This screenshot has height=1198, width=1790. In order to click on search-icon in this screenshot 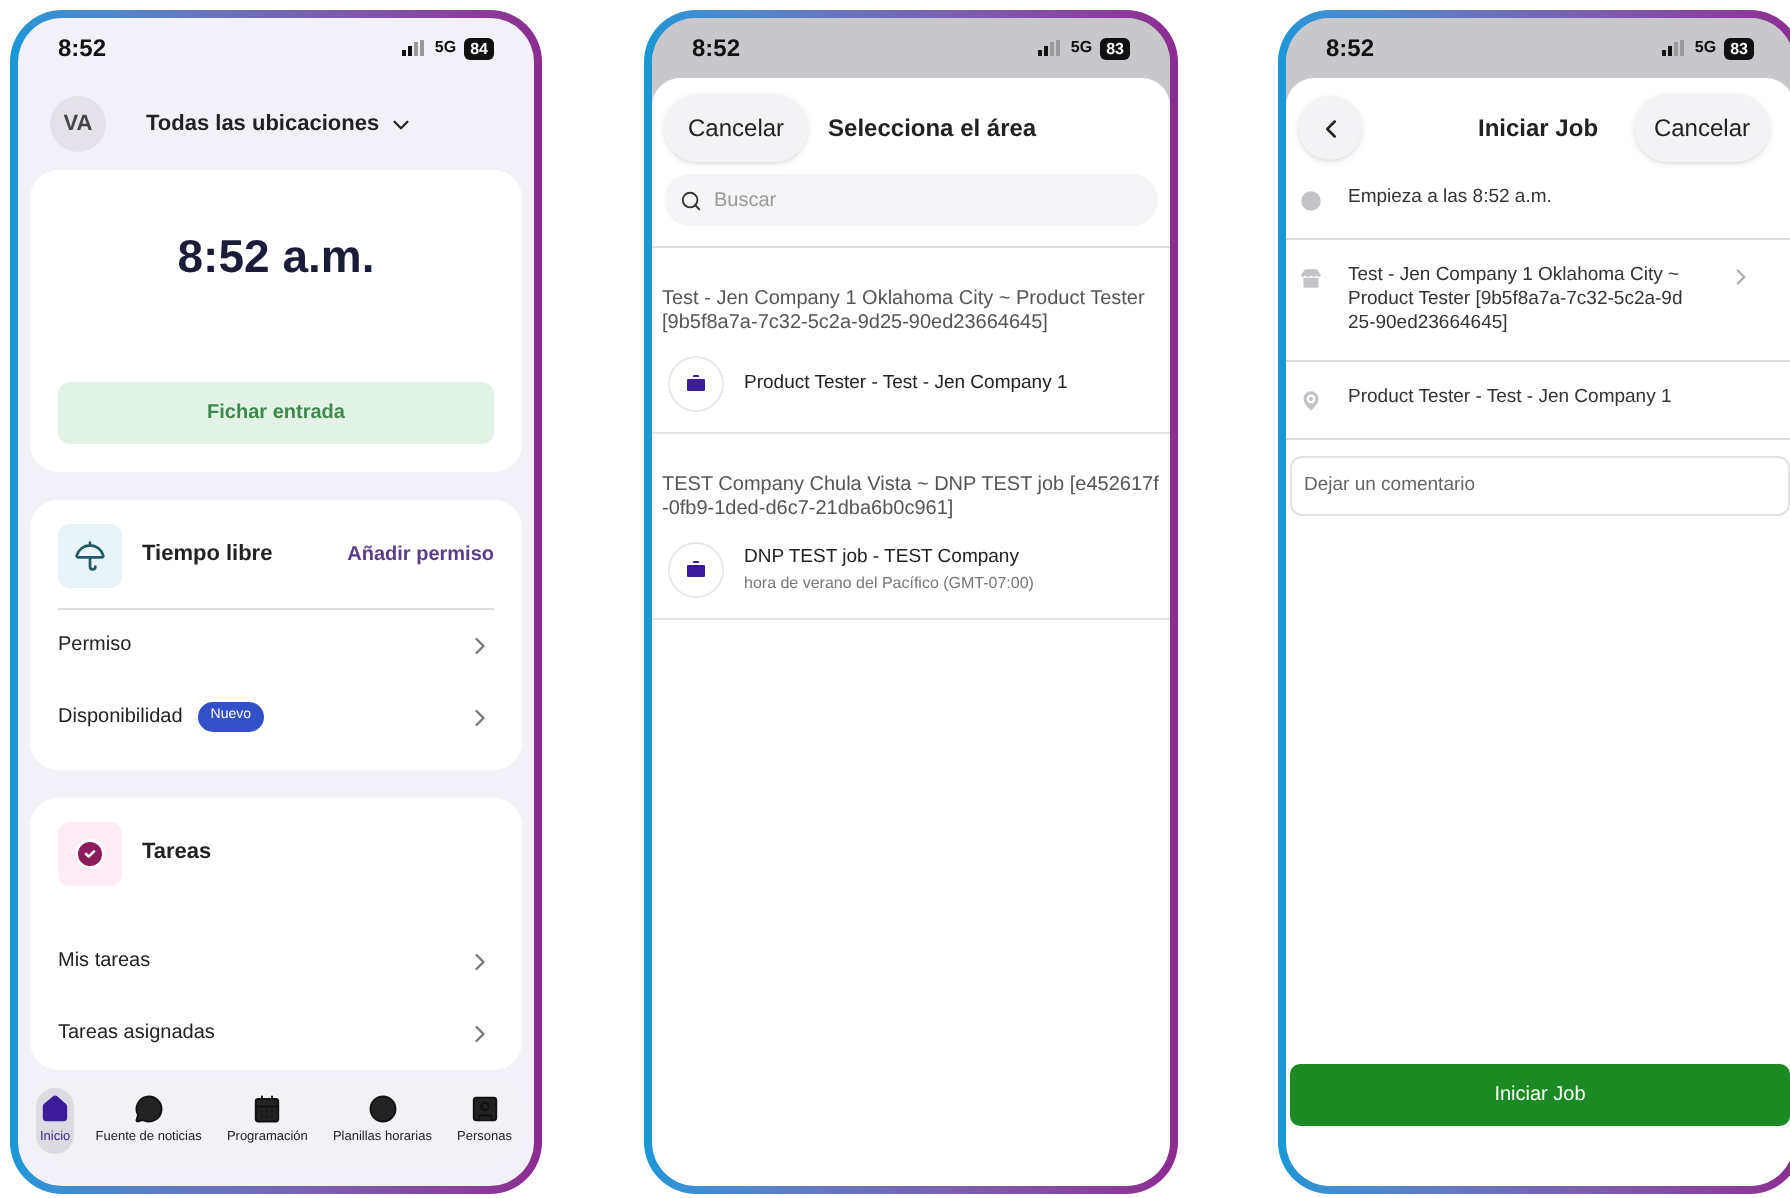, I will do `click(691, 200)`.